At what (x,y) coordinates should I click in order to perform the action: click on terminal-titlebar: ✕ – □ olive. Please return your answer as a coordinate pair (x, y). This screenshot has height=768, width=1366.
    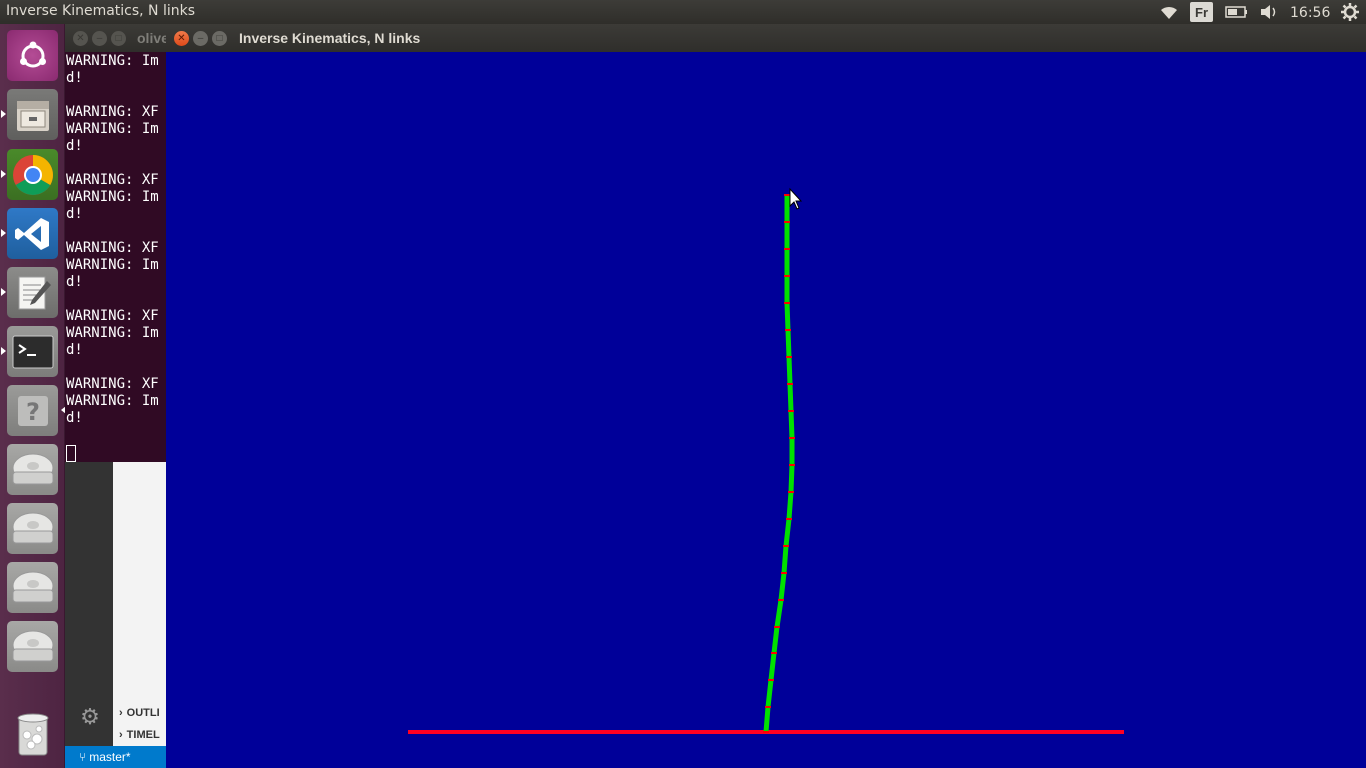
    Looking at the image, I should click on (120, 38).